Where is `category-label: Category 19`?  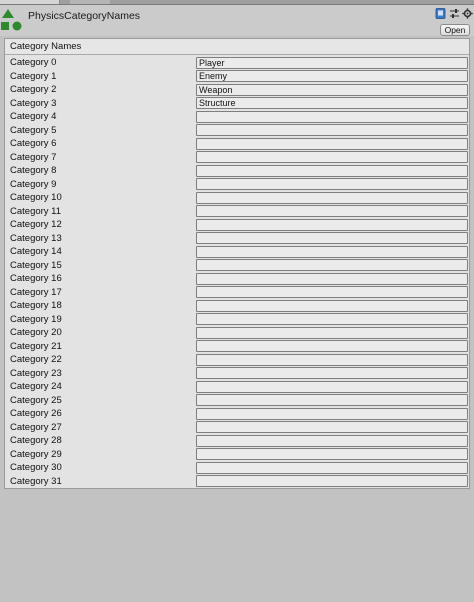
category-label: Category 19 is located at coordinates (36, 319).